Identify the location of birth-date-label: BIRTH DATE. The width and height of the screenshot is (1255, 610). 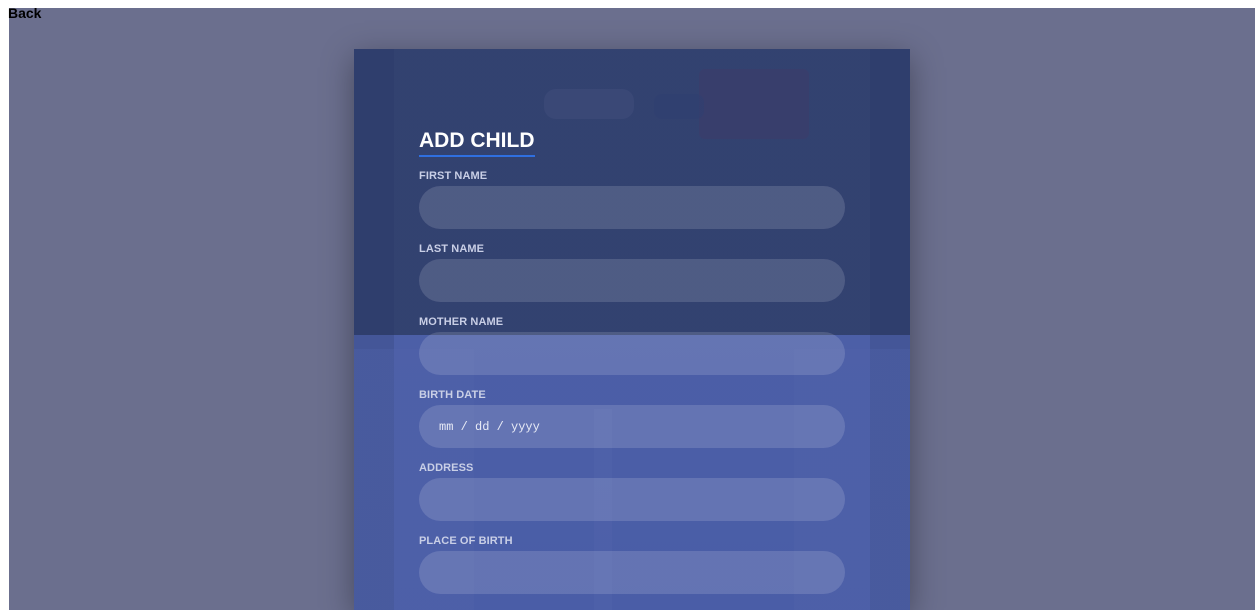
(452, 395).